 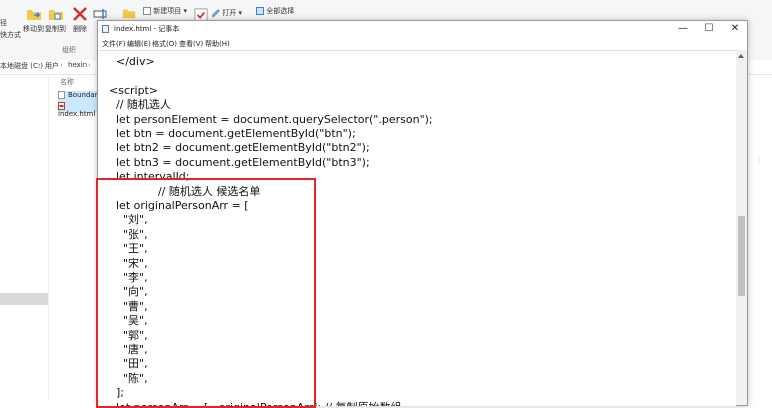 I want to click on open-label: 打开, so click(x=229, y=13).